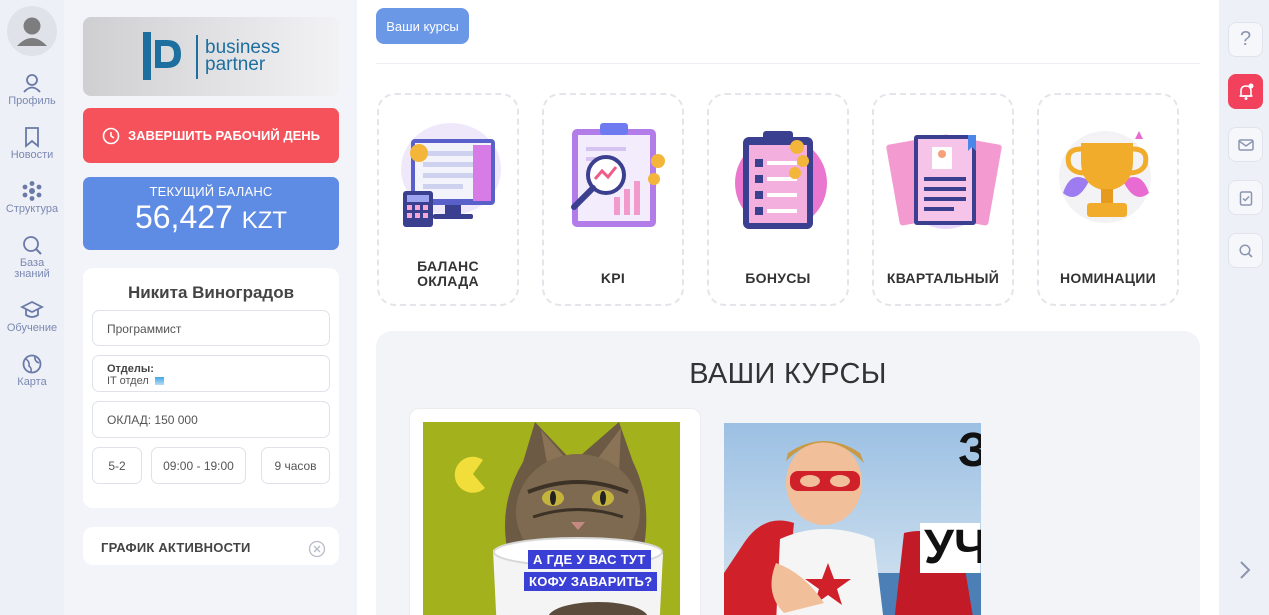 The height and width of the screenshot is (615, 1269). I want to click on nav-item-learning: Обучение, so click(32, 316).